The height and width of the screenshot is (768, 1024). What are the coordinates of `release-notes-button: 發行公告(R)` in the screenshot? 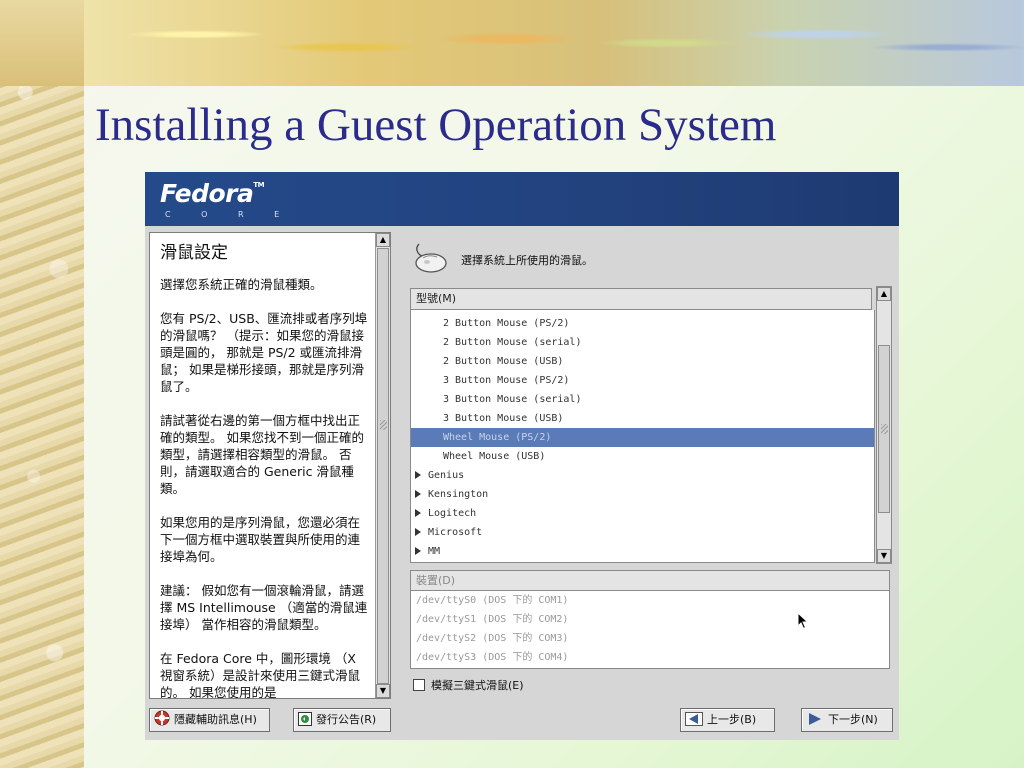 It's located at (342, 720).